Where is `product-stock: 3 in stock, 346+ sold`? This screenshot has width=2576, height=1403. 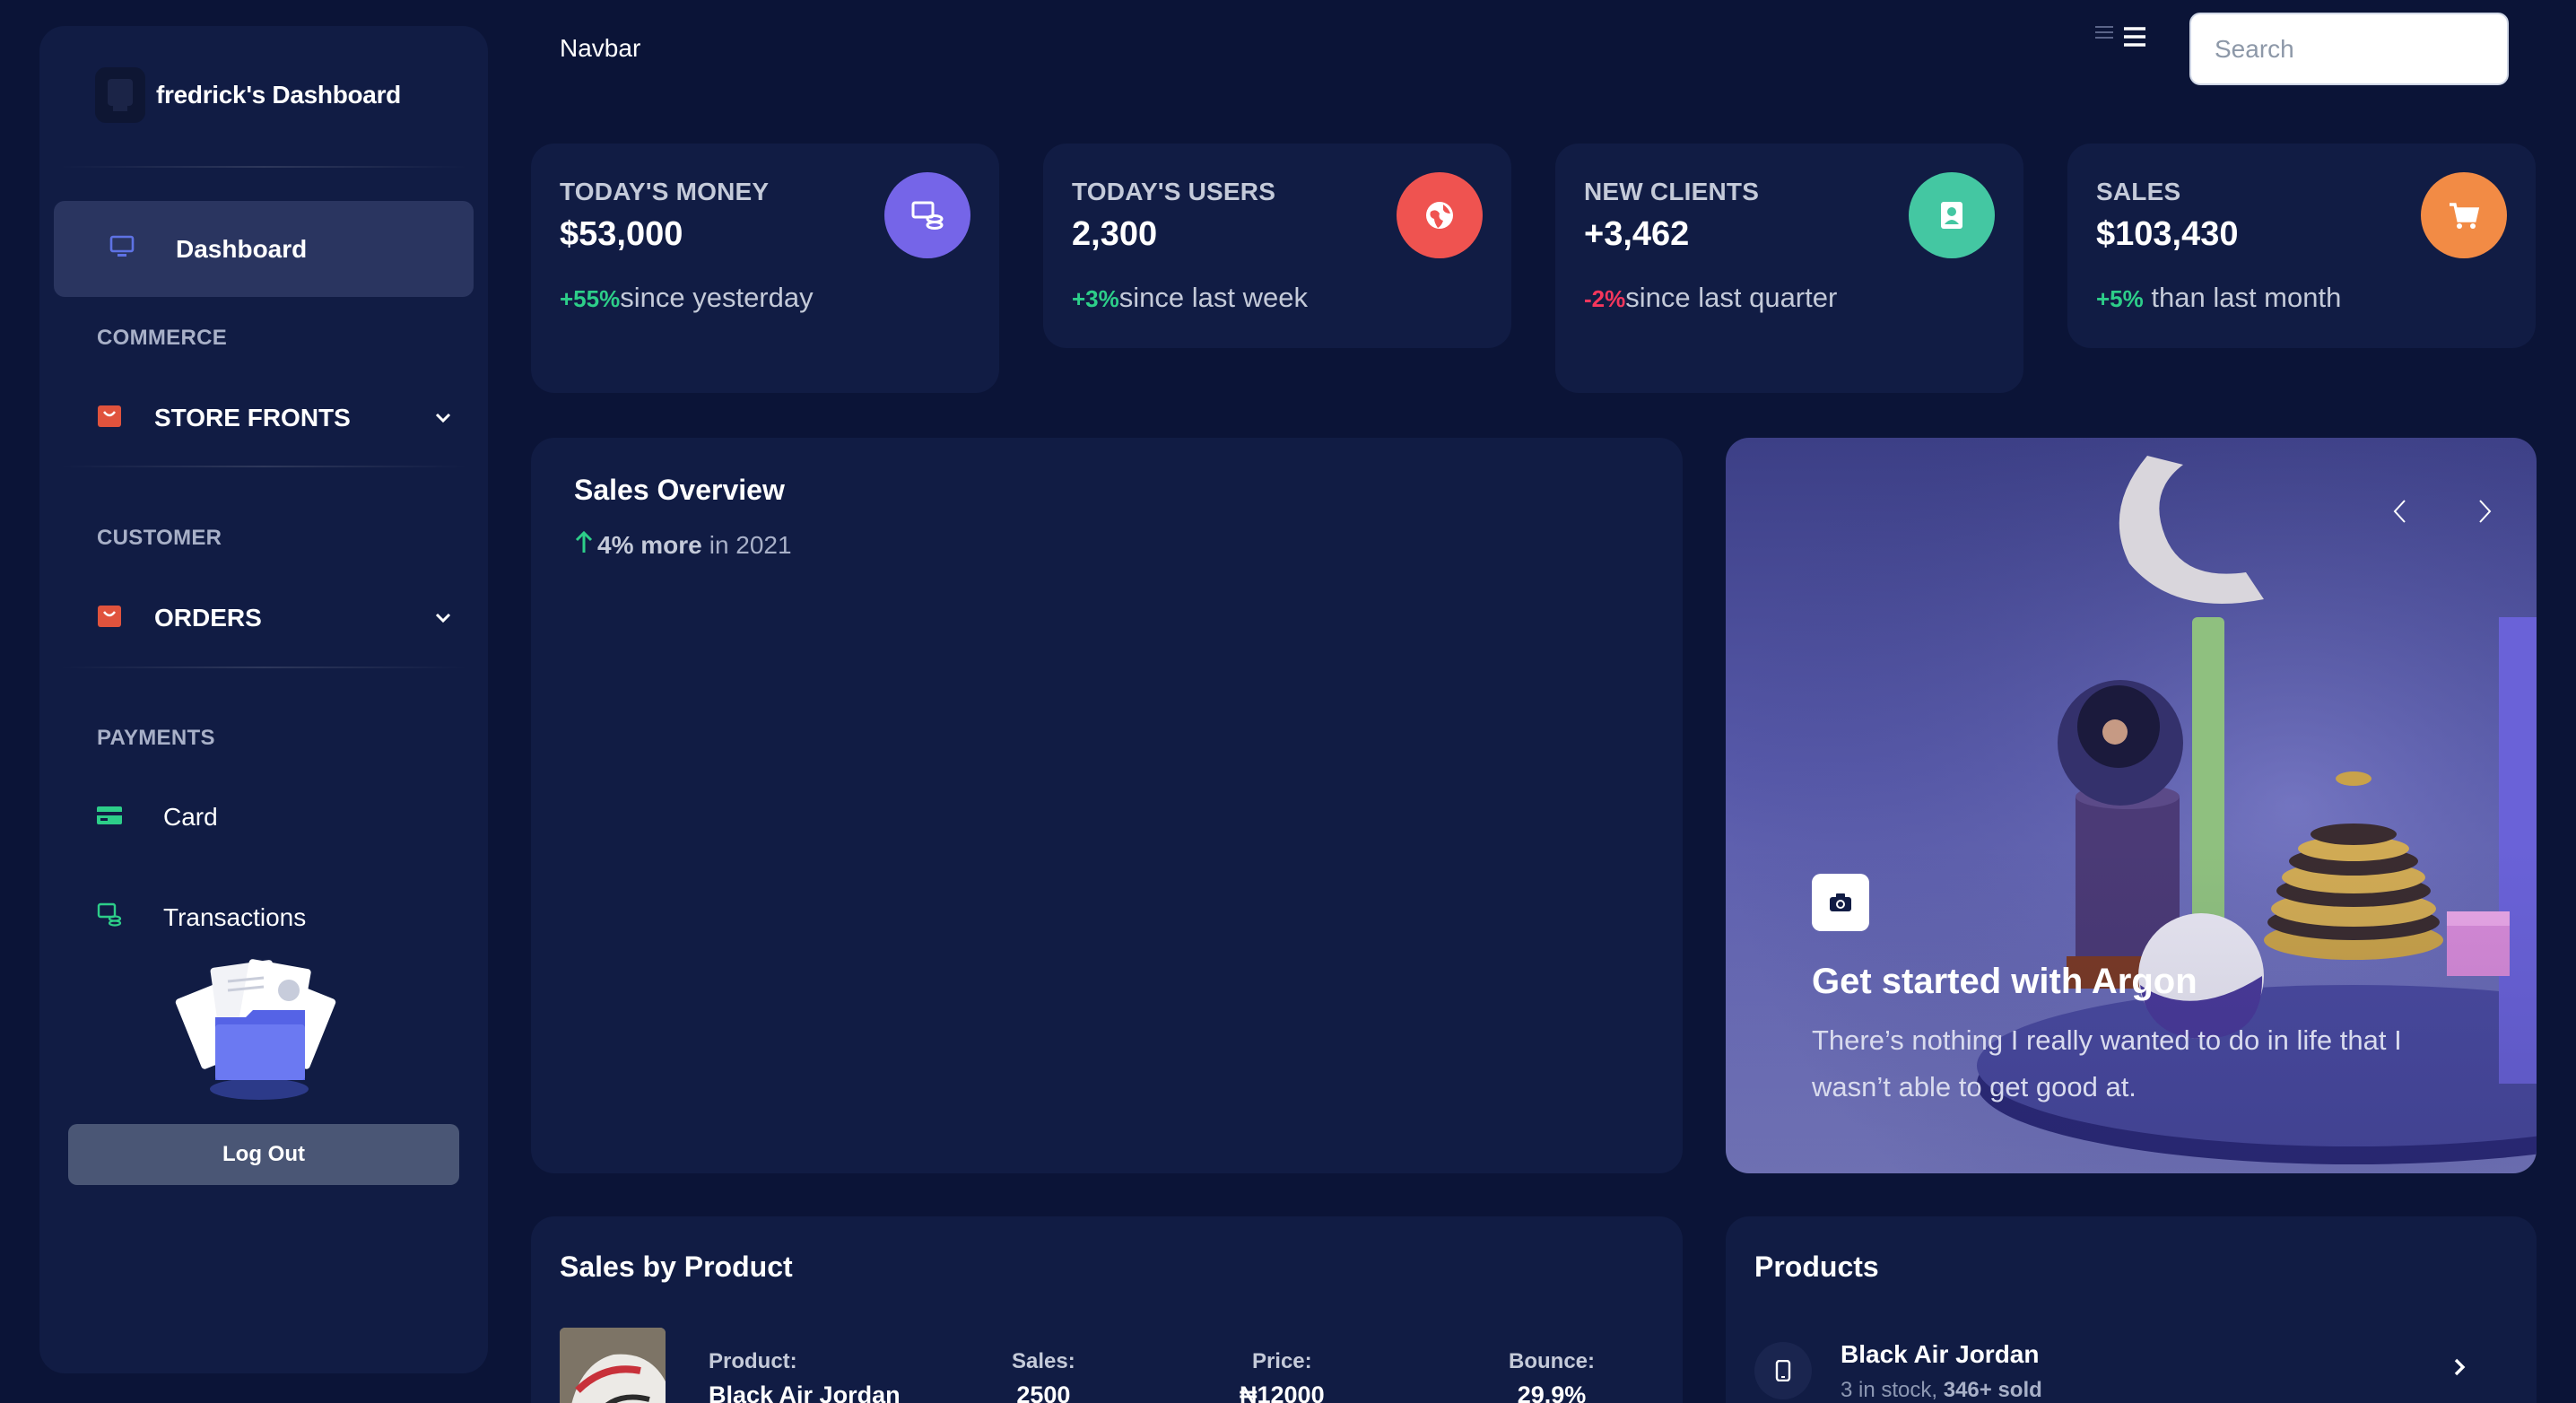 product-stock: 3 in stock, 346+ sold is located at coordinates (1941, 1390).